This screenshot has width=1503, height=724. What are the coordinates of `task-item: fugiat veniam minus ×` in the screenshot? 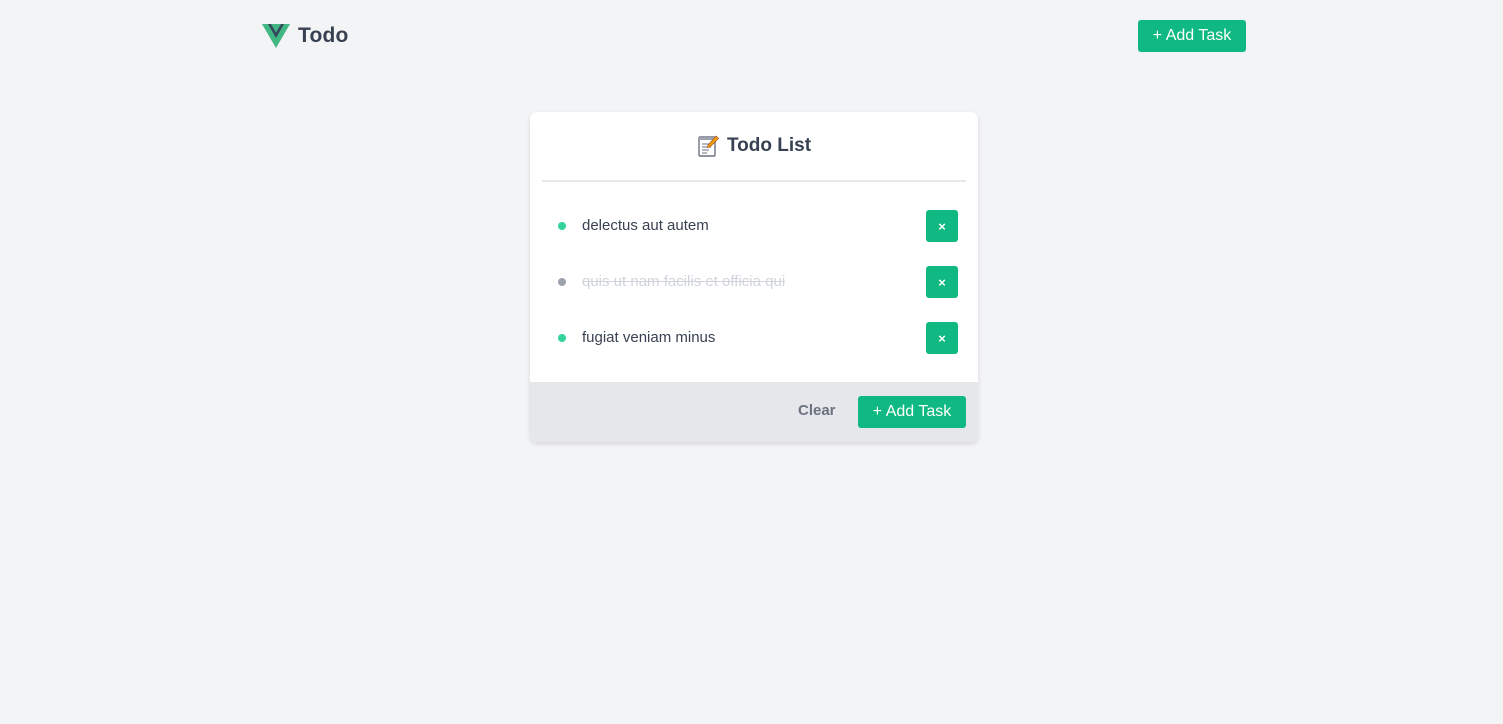 It's located at (754, 336).